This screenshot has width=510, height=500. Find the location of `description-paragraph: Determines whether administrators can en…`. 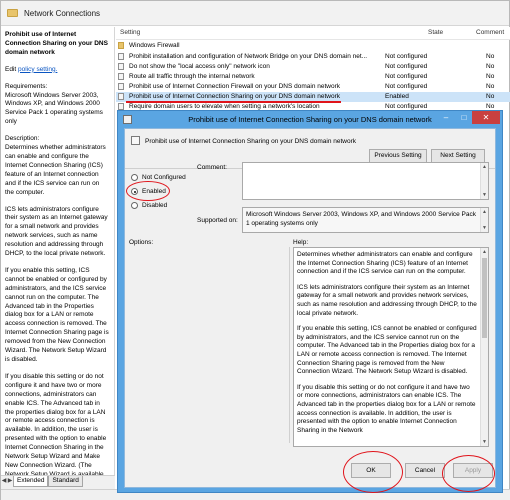

description-paragraph: Determines whether administrators can en… is located at coordinates (55, 170).